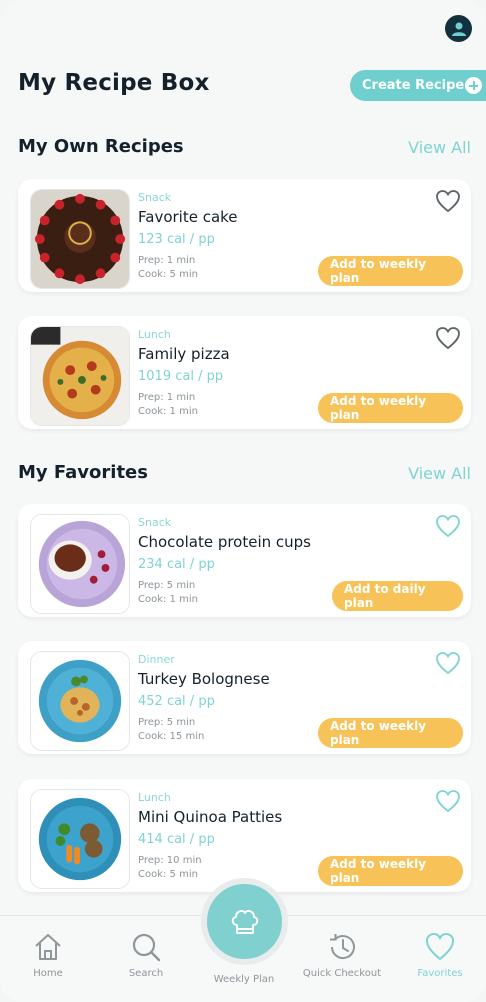  What do you see at coordinates (204, 679) in the screenshot?
I see `recipe-name: Turkey Bolognese` at bounding box center [204, 679].